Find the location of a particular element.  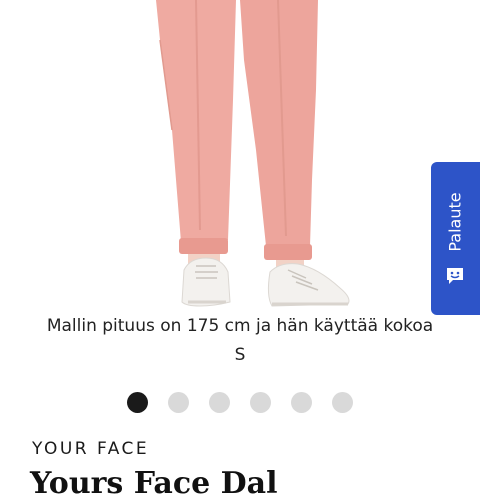

smiley-chat-icon is located at coordinates (455, 276).